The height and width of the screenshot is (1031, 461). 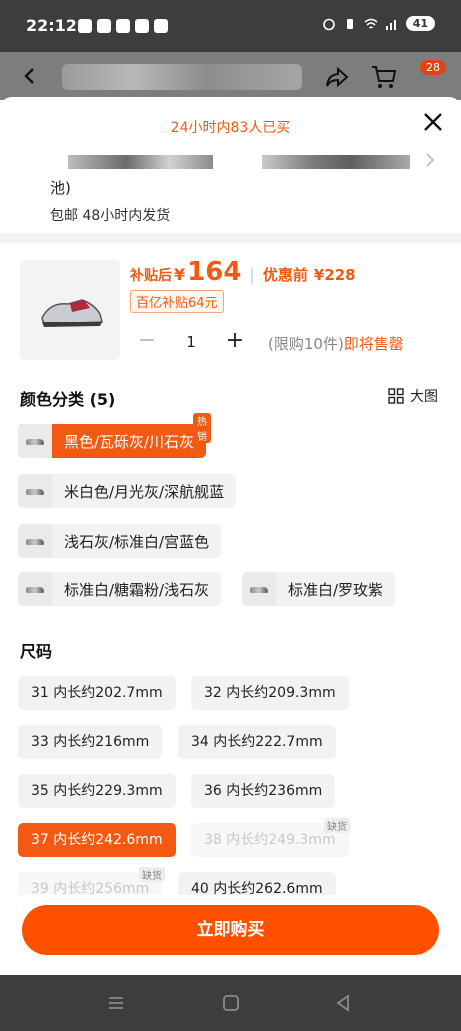 I want to click on color-option-label: 标准白/罗玫紫, so click(x=336, y=589).